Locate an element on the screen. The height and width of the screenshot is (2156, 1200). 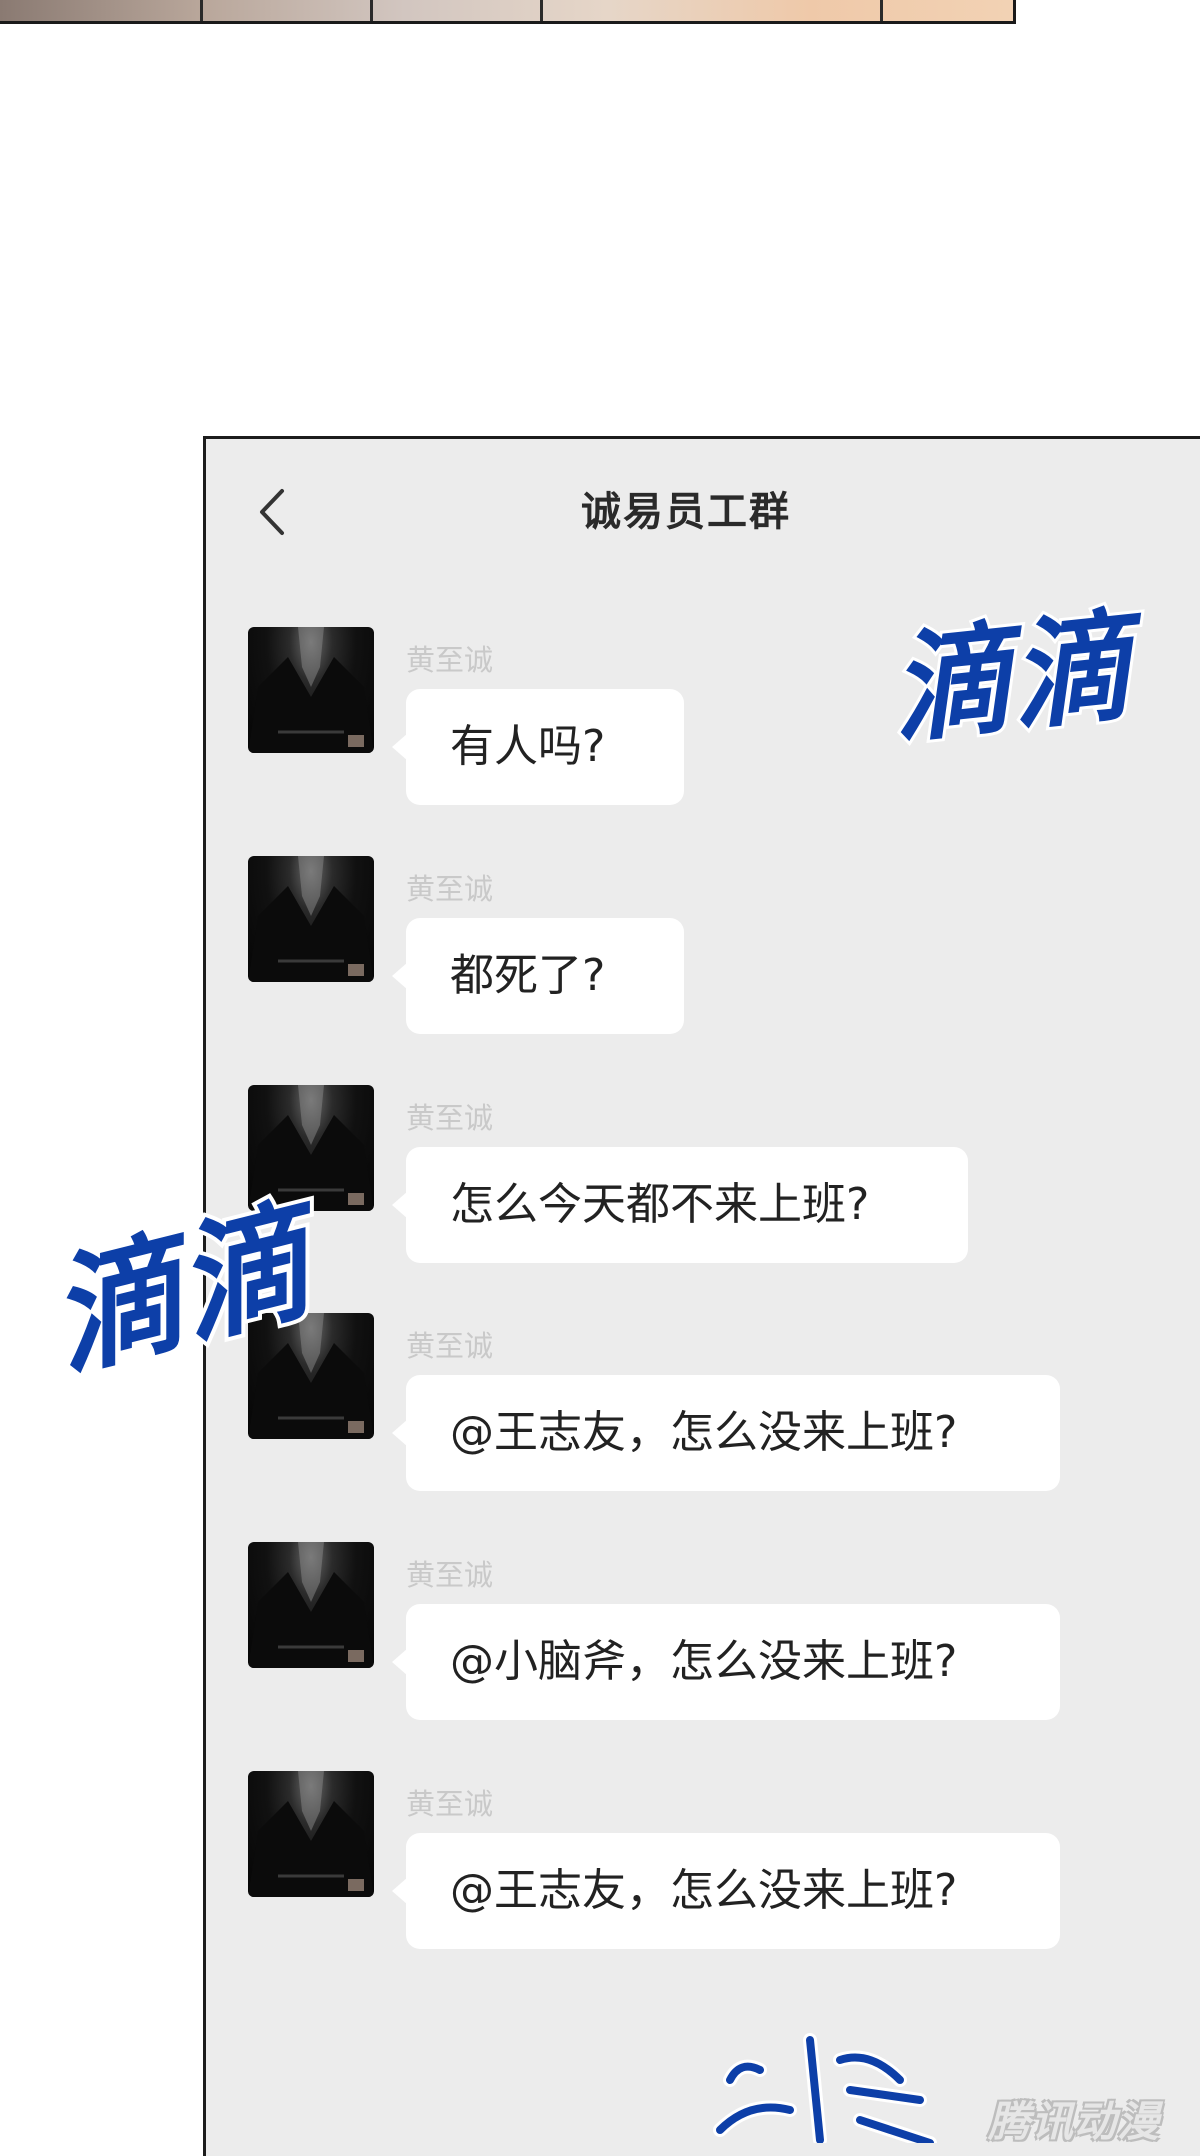
message-bubble: @小脑斧，怎么没来上班? is located at coordinates (726, 1662).